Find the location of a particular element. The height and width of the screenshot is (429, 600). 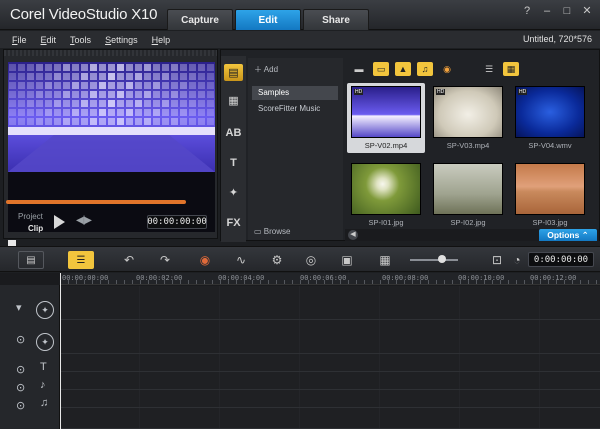

show-videos-icon: ▭ is located at coordinates (381, 69).